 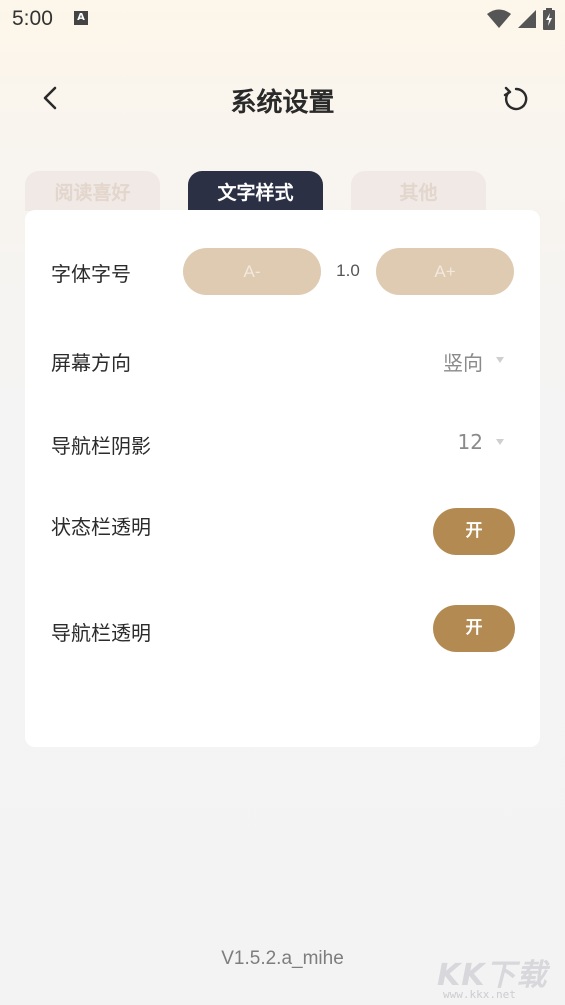 What do you see at coordinates (463, 361) in the screenshot?
I see `orientation-select: 竖向` at bounding box center [463, 361].